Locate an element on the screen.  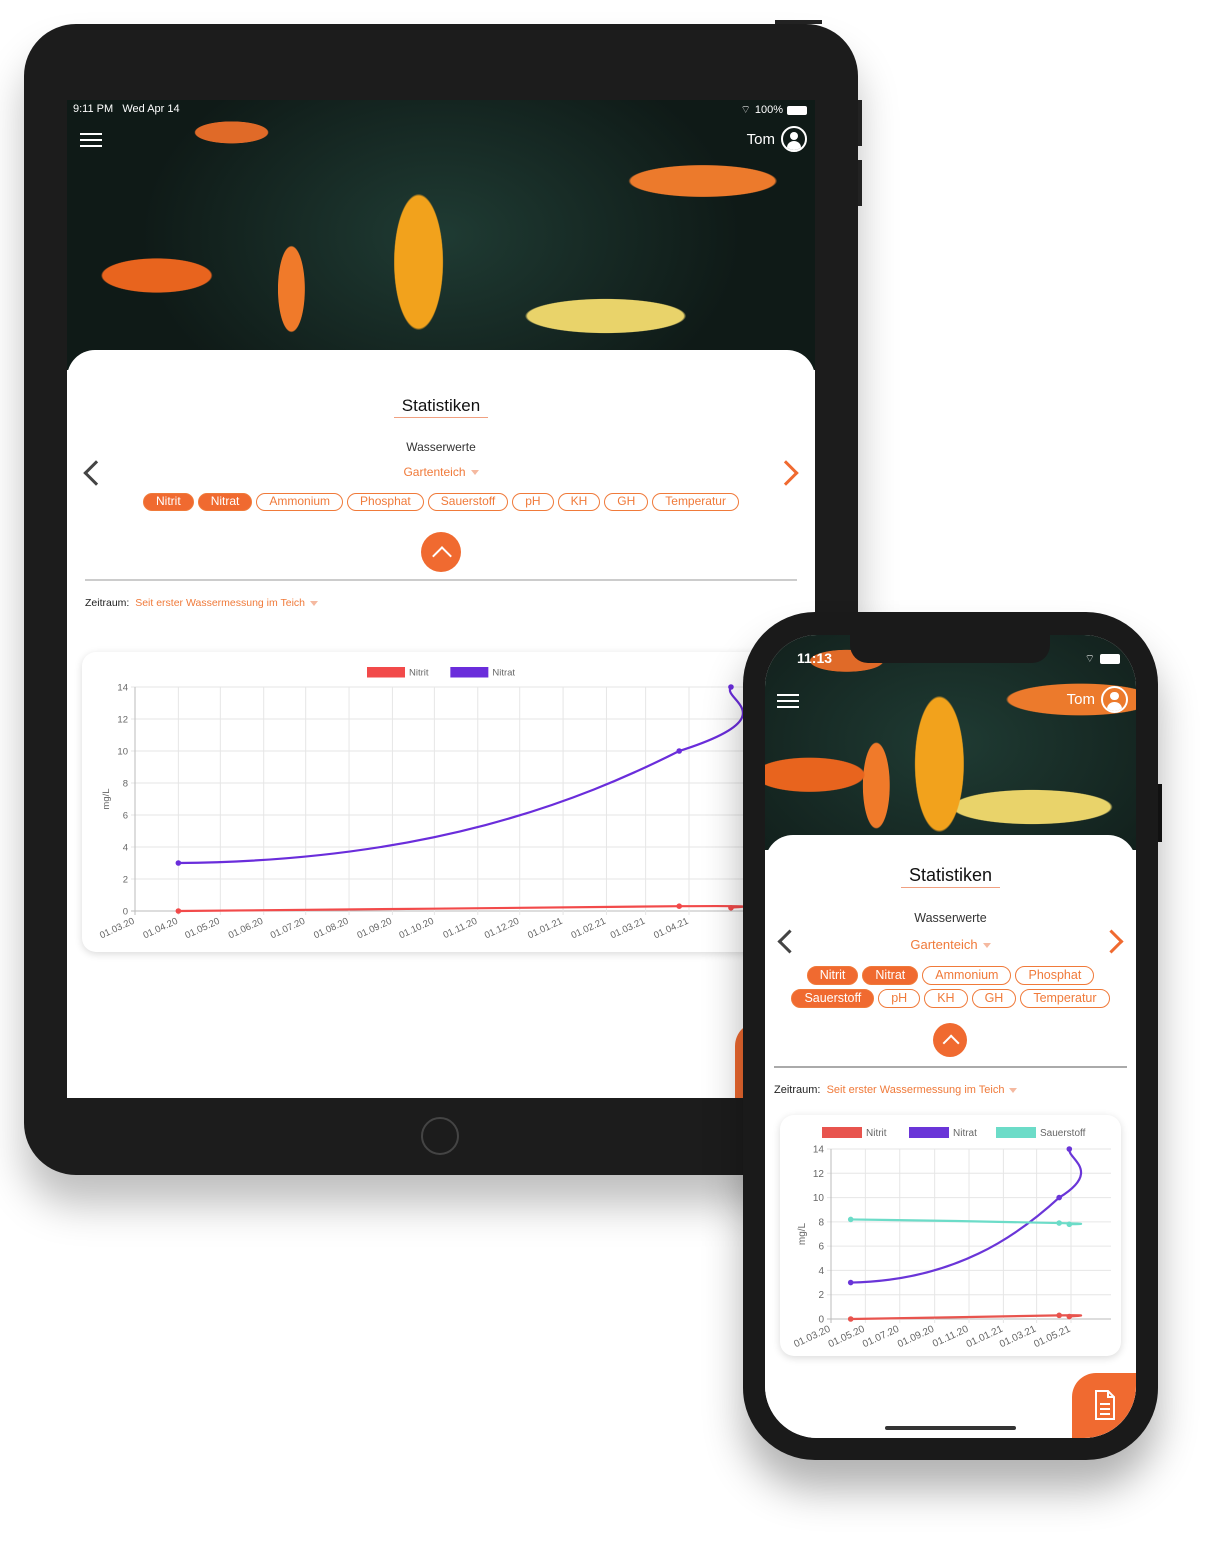
tablet-power-button is located at coordinates (798, 22).